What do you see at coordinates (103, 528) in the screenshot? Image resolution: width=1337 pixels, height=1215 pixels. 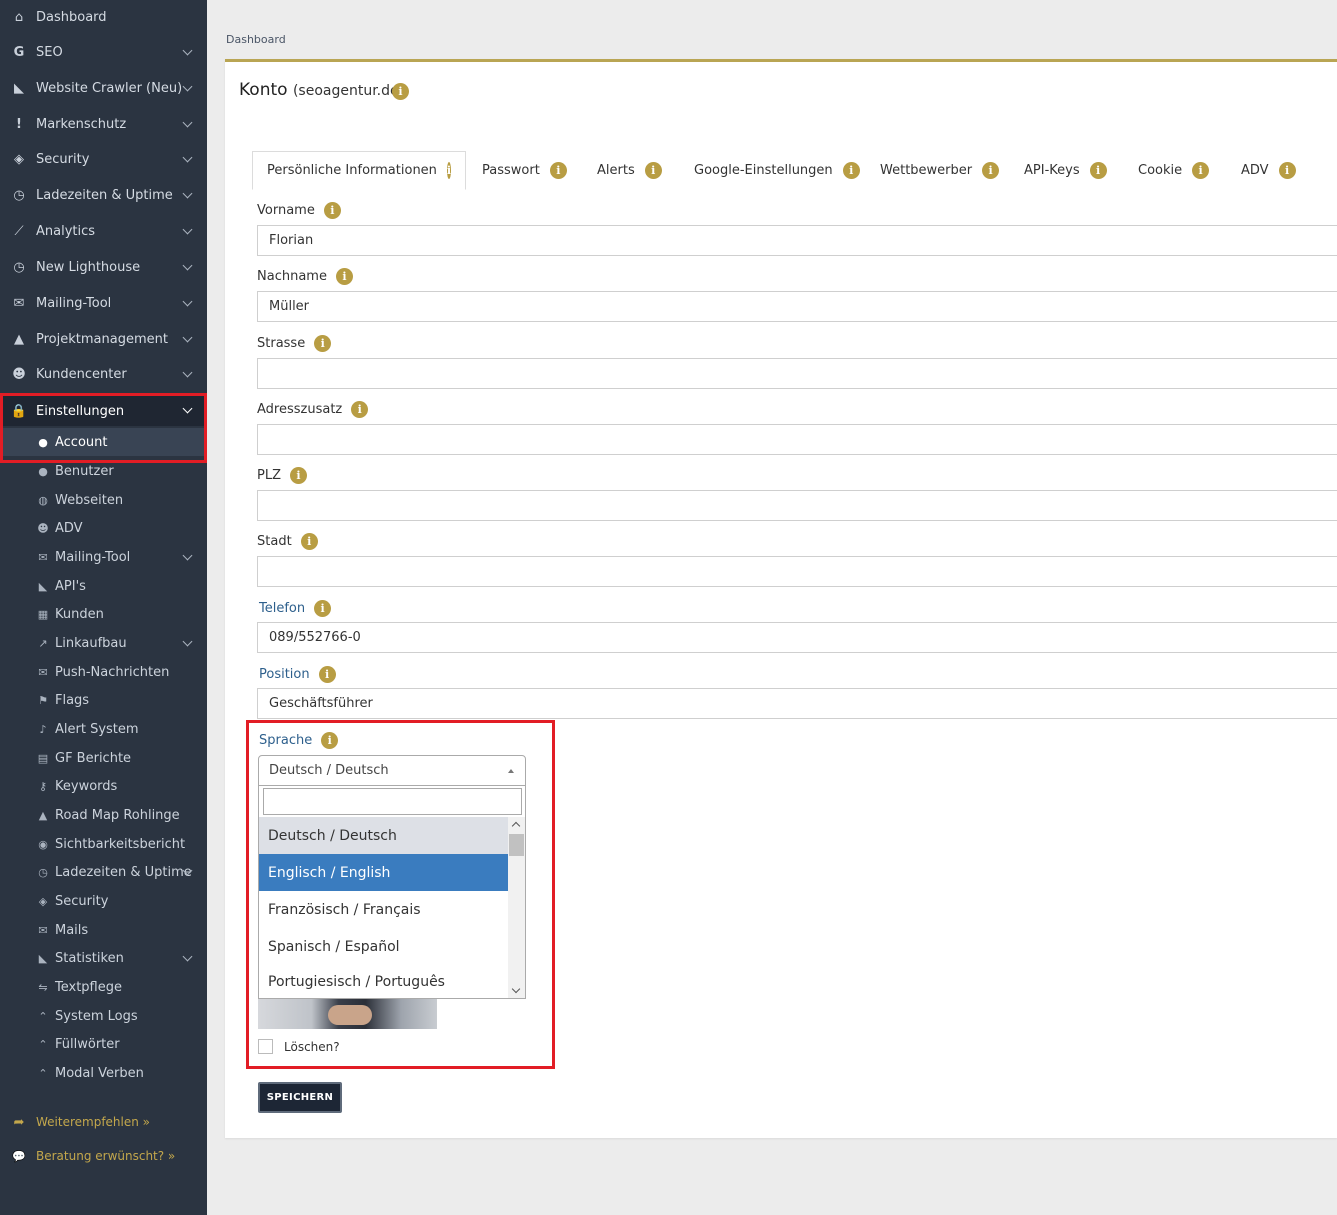 I see `sidebar-subitem-adv: ☻ ADV` at bounding box center [103, 528].